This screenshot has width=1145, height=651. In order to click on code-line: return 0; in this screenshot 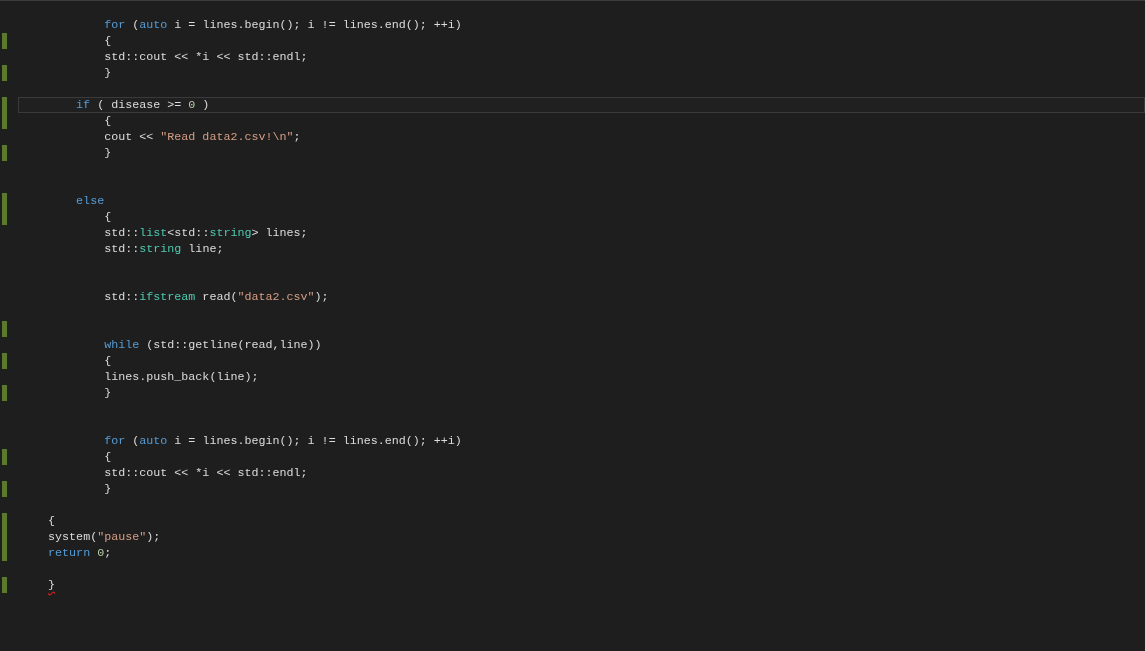, I will do `click(80, 553)`.